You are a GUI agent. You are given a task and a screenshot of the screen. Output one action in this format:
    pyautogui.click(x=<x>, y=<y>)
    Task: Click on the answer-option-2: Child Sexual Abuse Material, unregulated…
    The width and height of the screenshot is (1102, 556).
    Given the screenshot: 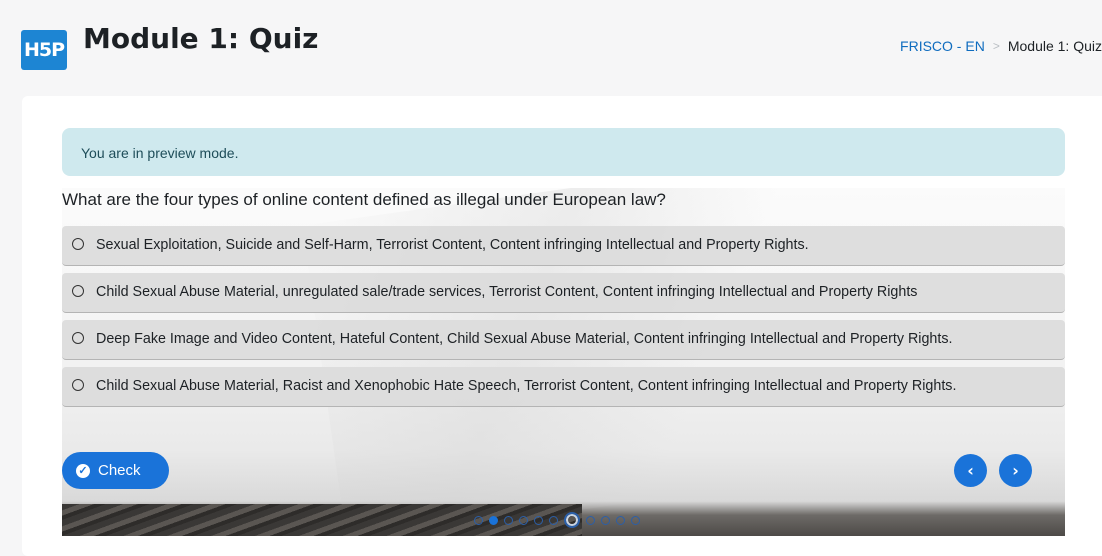 What is the action you would take?
    pyautogui.click(x=563, y=293)
    